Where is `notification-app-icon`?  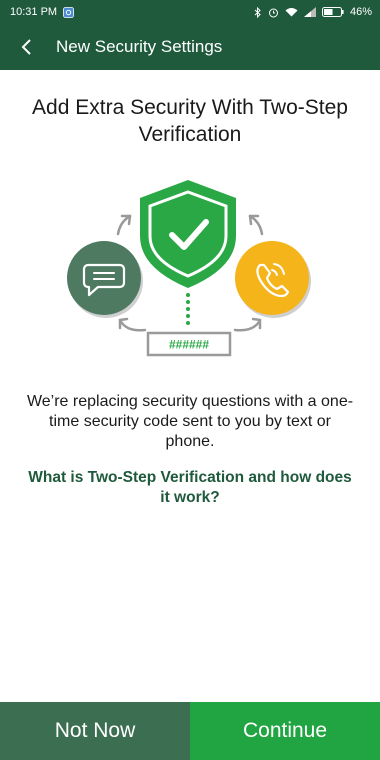 notification-app-icon is located at coordinates (68, 12).